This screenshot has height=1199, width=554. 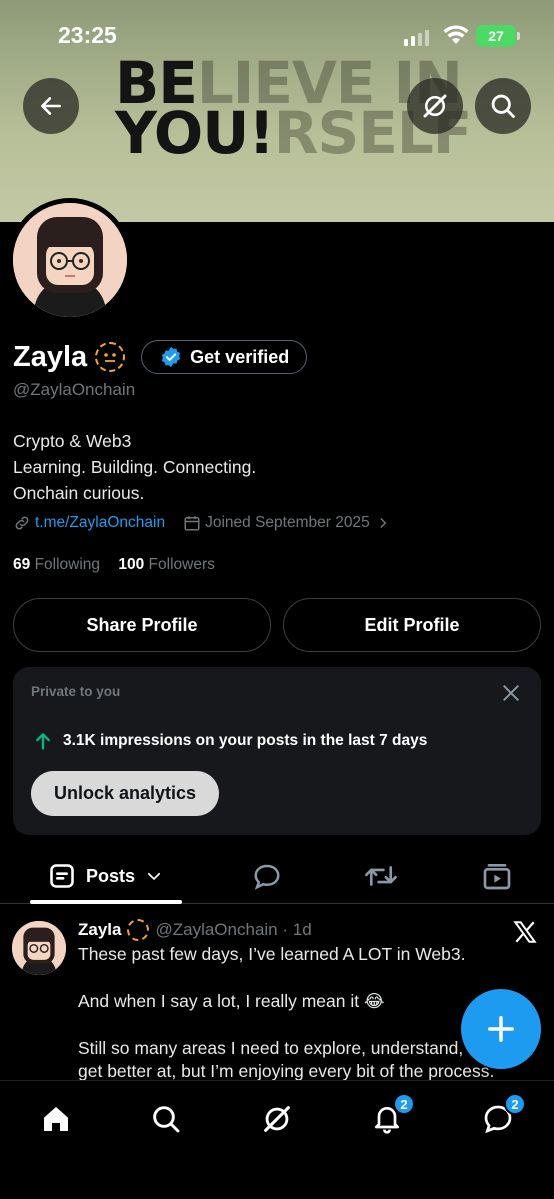 What do you see at coordinates (287, 523) in the screenshot?
I see `joined-date: Joined September 2025` at bounding box center [287, 523].